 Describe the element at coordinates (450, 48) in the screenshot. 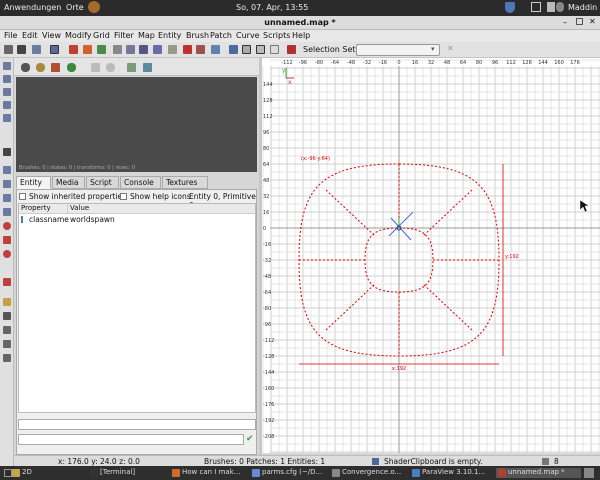

I see `clear-selection-set-icon: ✕` at that location.